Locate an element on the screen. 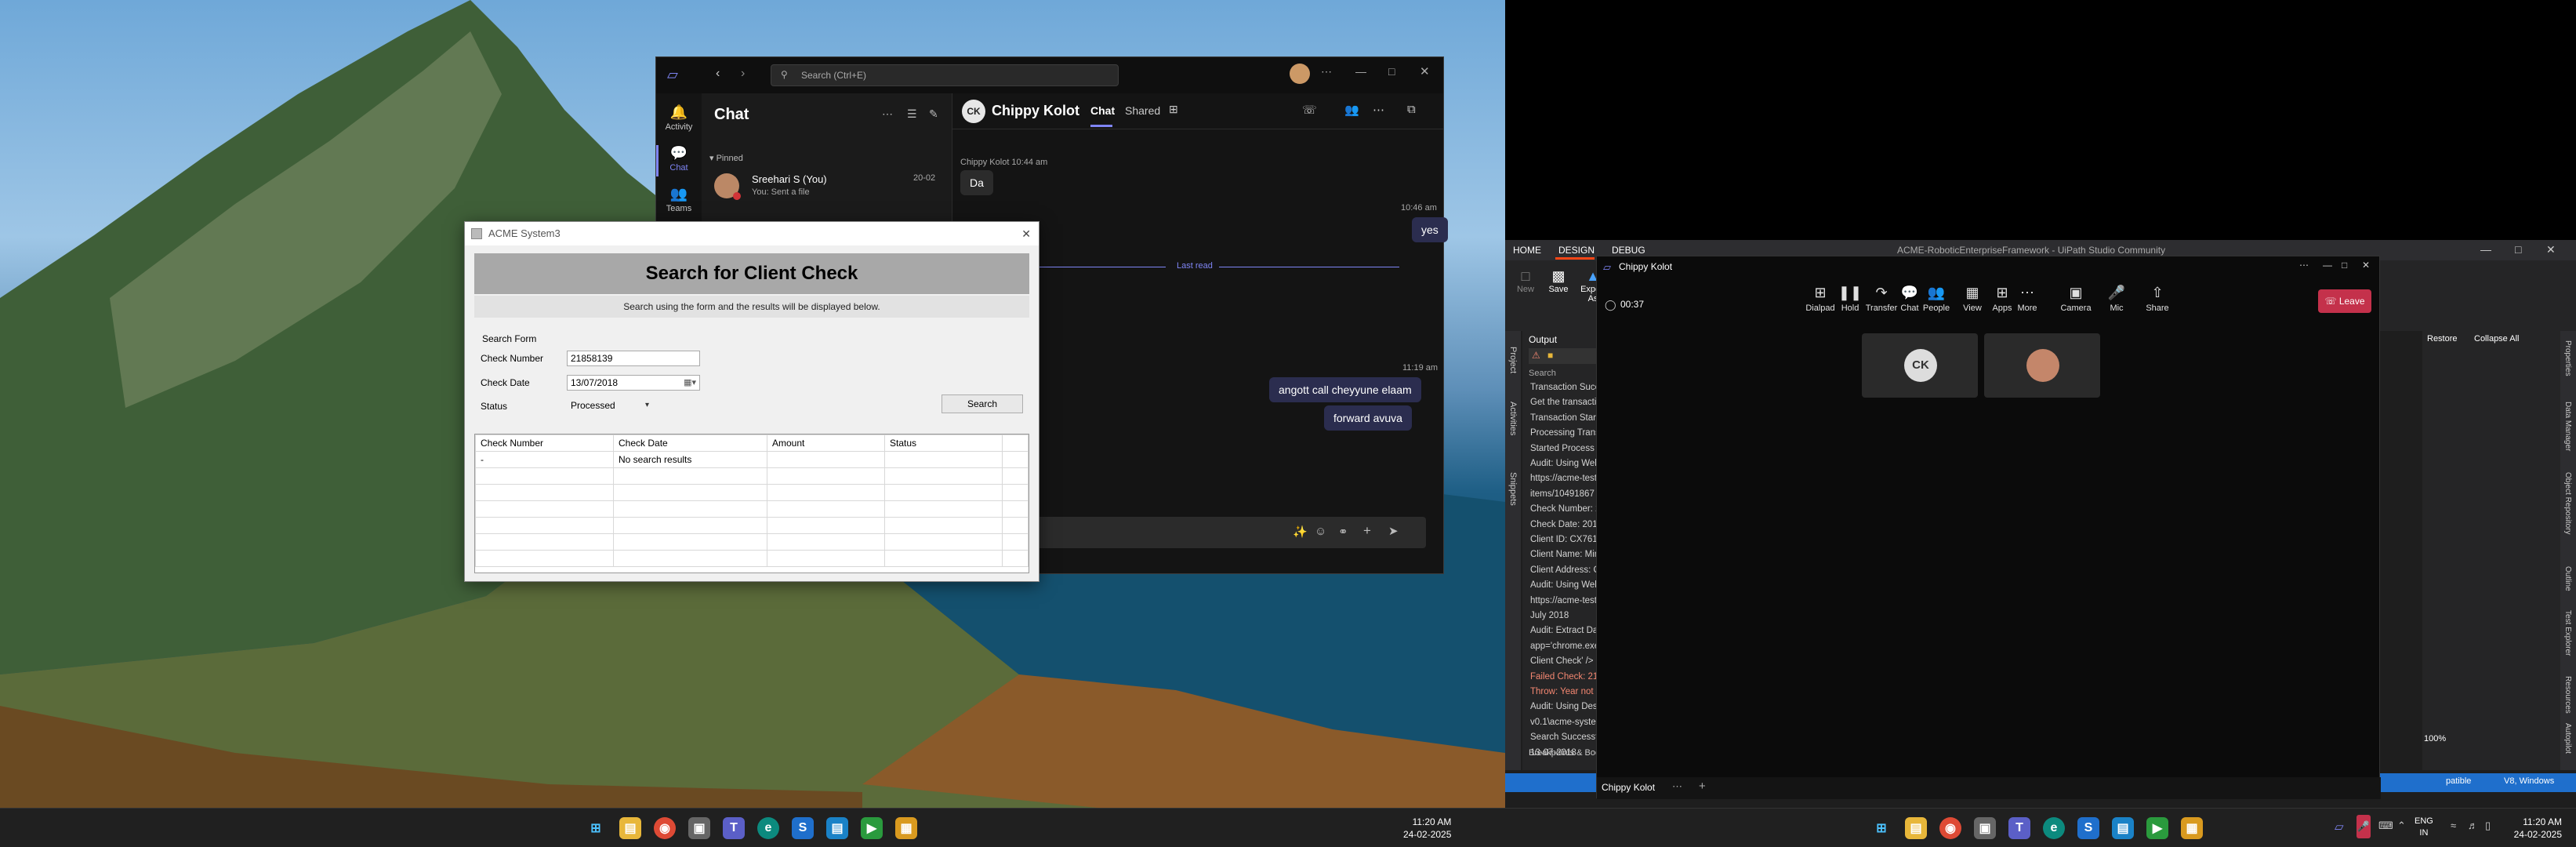  teams-search-box: ⚲ Search (Ctrl+E) is located at coordinates (945, 75).